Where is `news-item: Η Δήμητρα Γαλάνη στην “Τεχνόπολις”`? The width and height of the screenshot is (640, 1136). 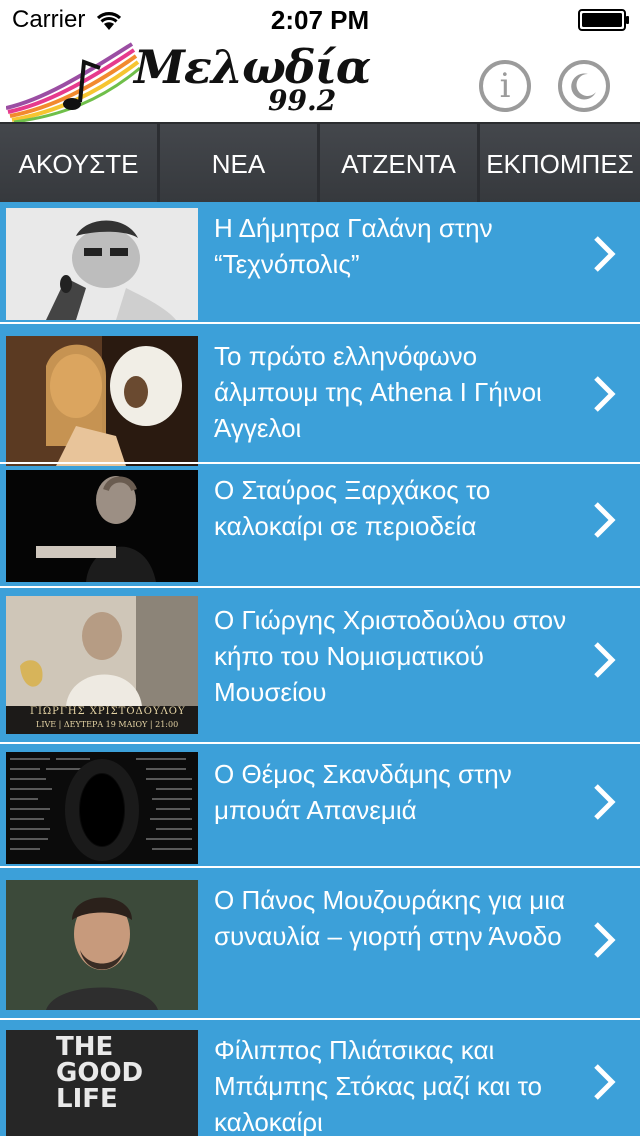 news-item: Η Δήμητρα Γαλάνη στην “Τεχνόπολις” is located at coordinates (320, 262).